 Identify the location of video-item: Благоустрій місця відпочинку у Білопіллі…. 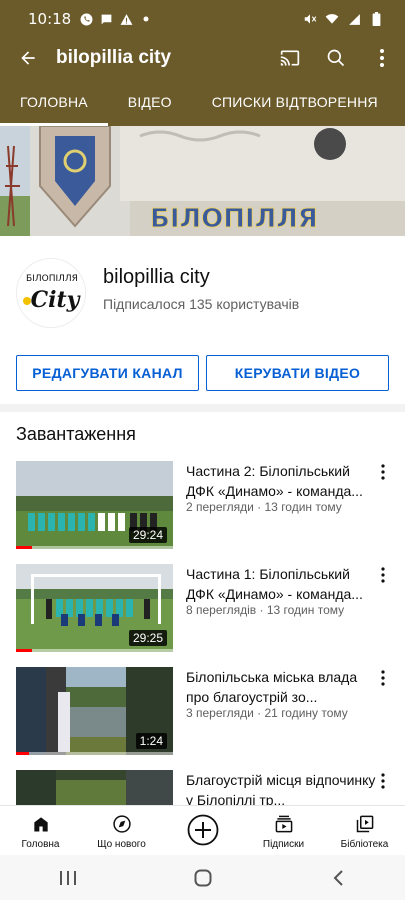
(202, 787).